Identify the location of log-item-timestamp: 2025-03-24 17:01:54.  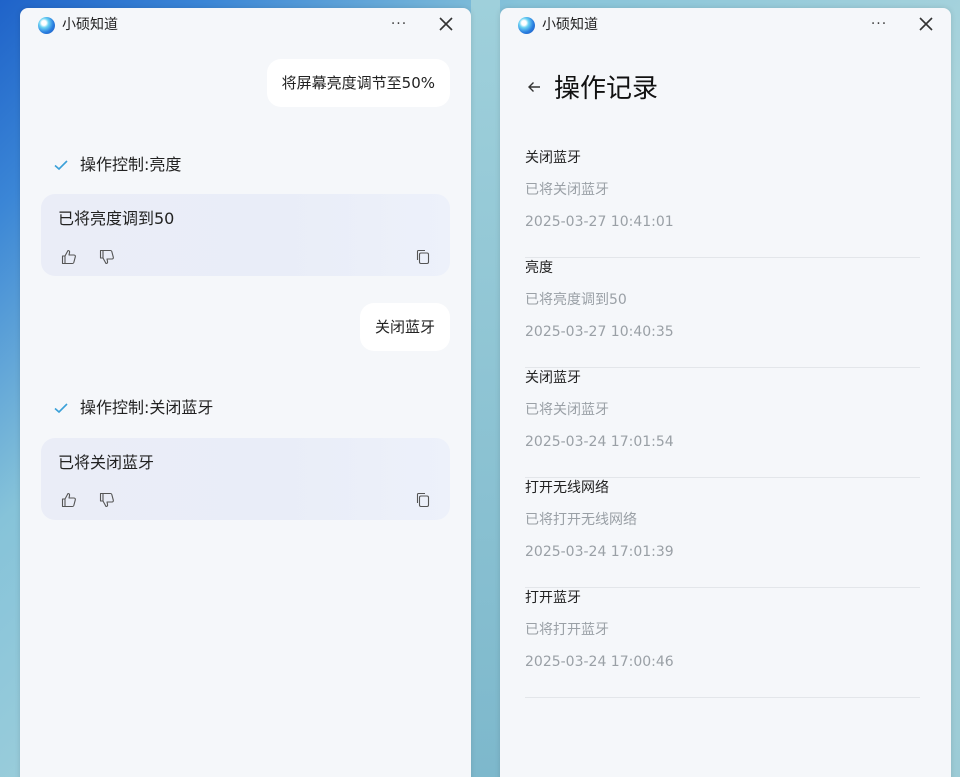
(599, 442).